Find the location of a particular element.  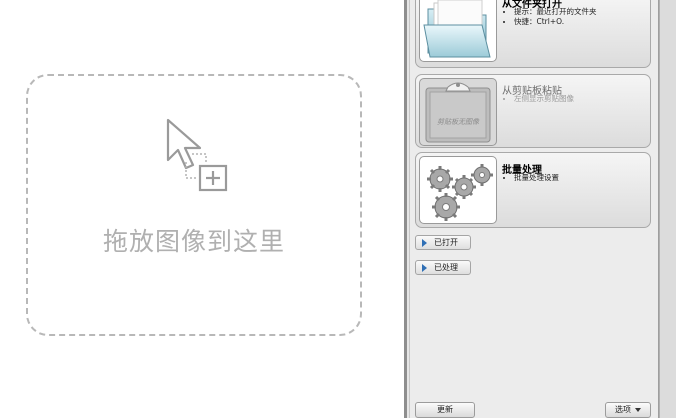

gears-thumbnail is located at coordinates (458, 190).